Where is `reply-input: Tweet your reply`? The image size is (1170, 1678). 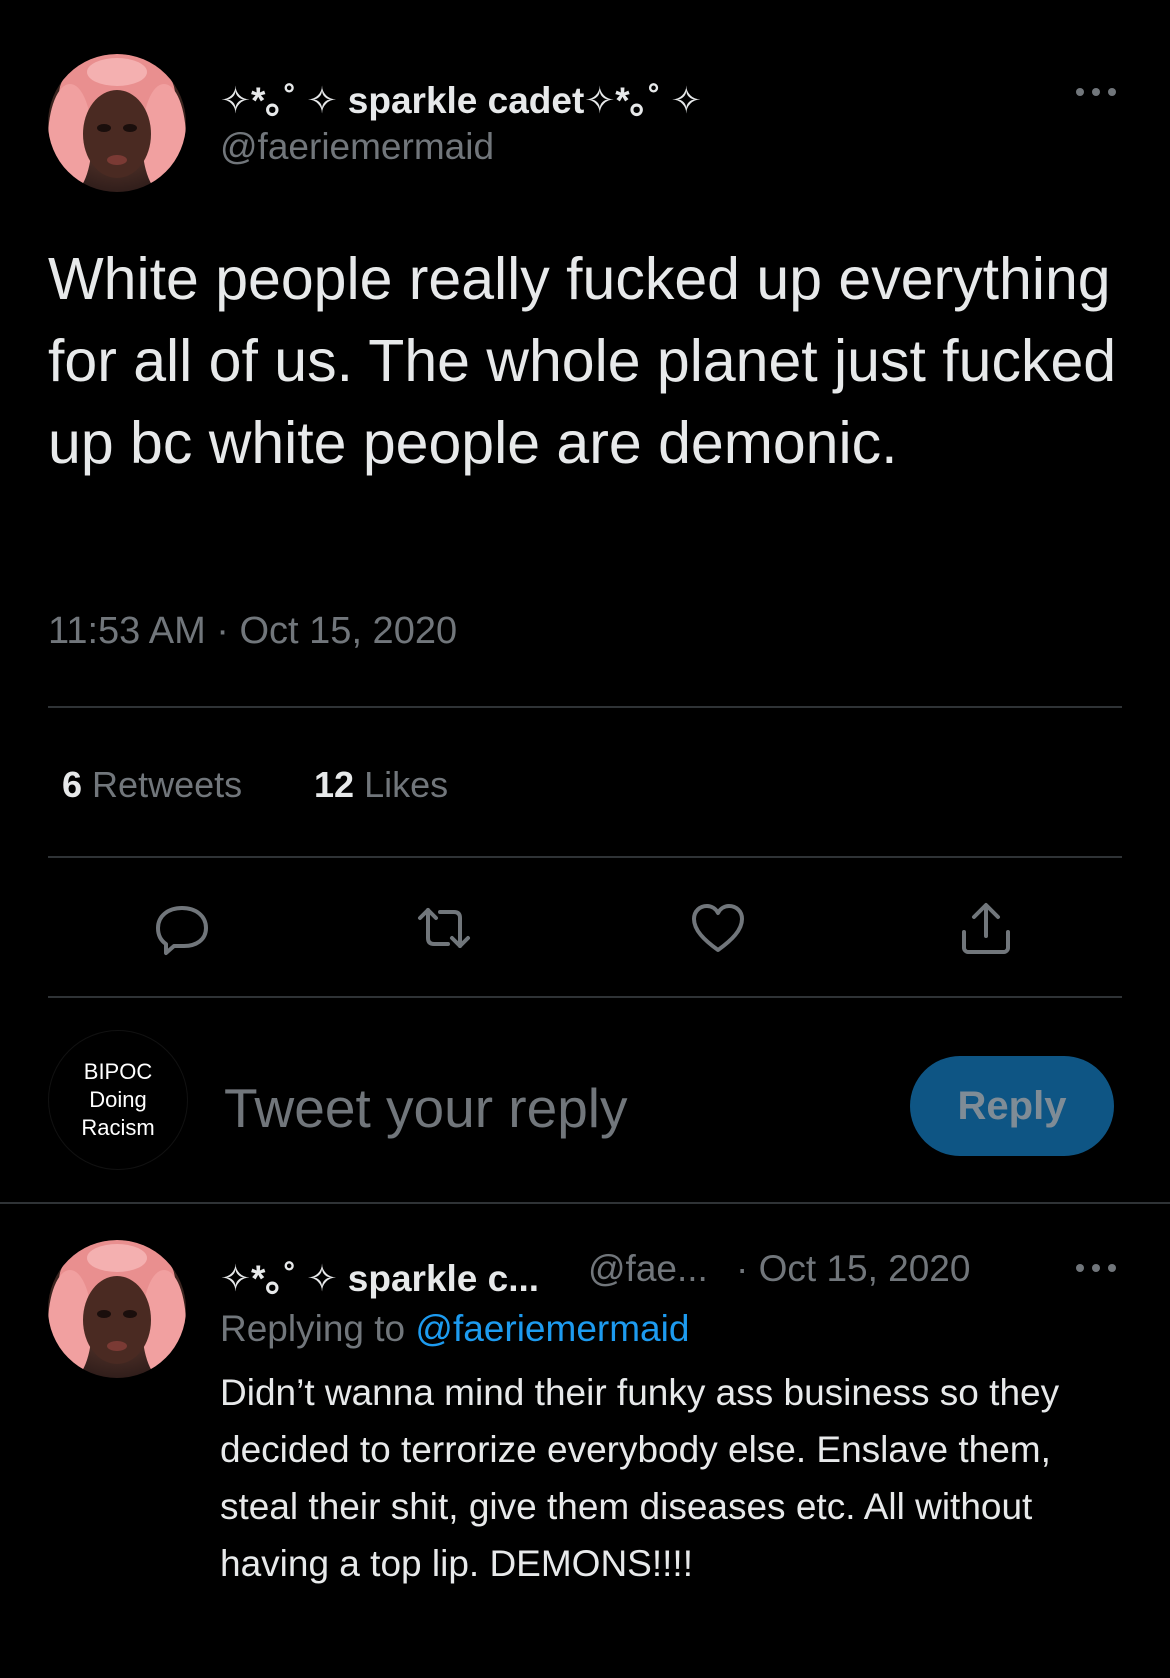
reply-input: Tweet your reply is located at coordinates (426, 1108).